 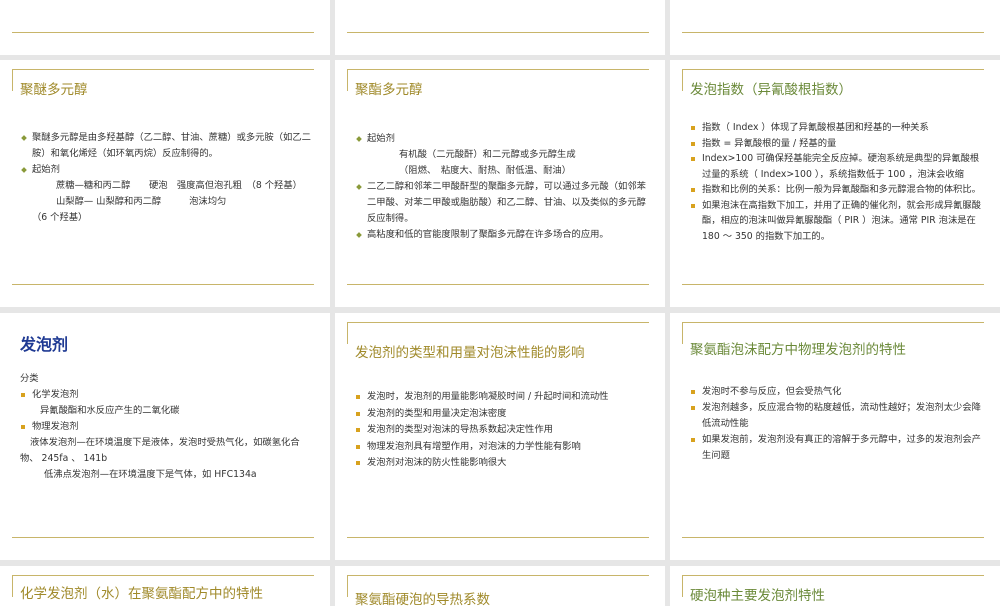 I want to click on slide-title: 聚氨酯硬泡的导热系数, so click(x=422, y=599).